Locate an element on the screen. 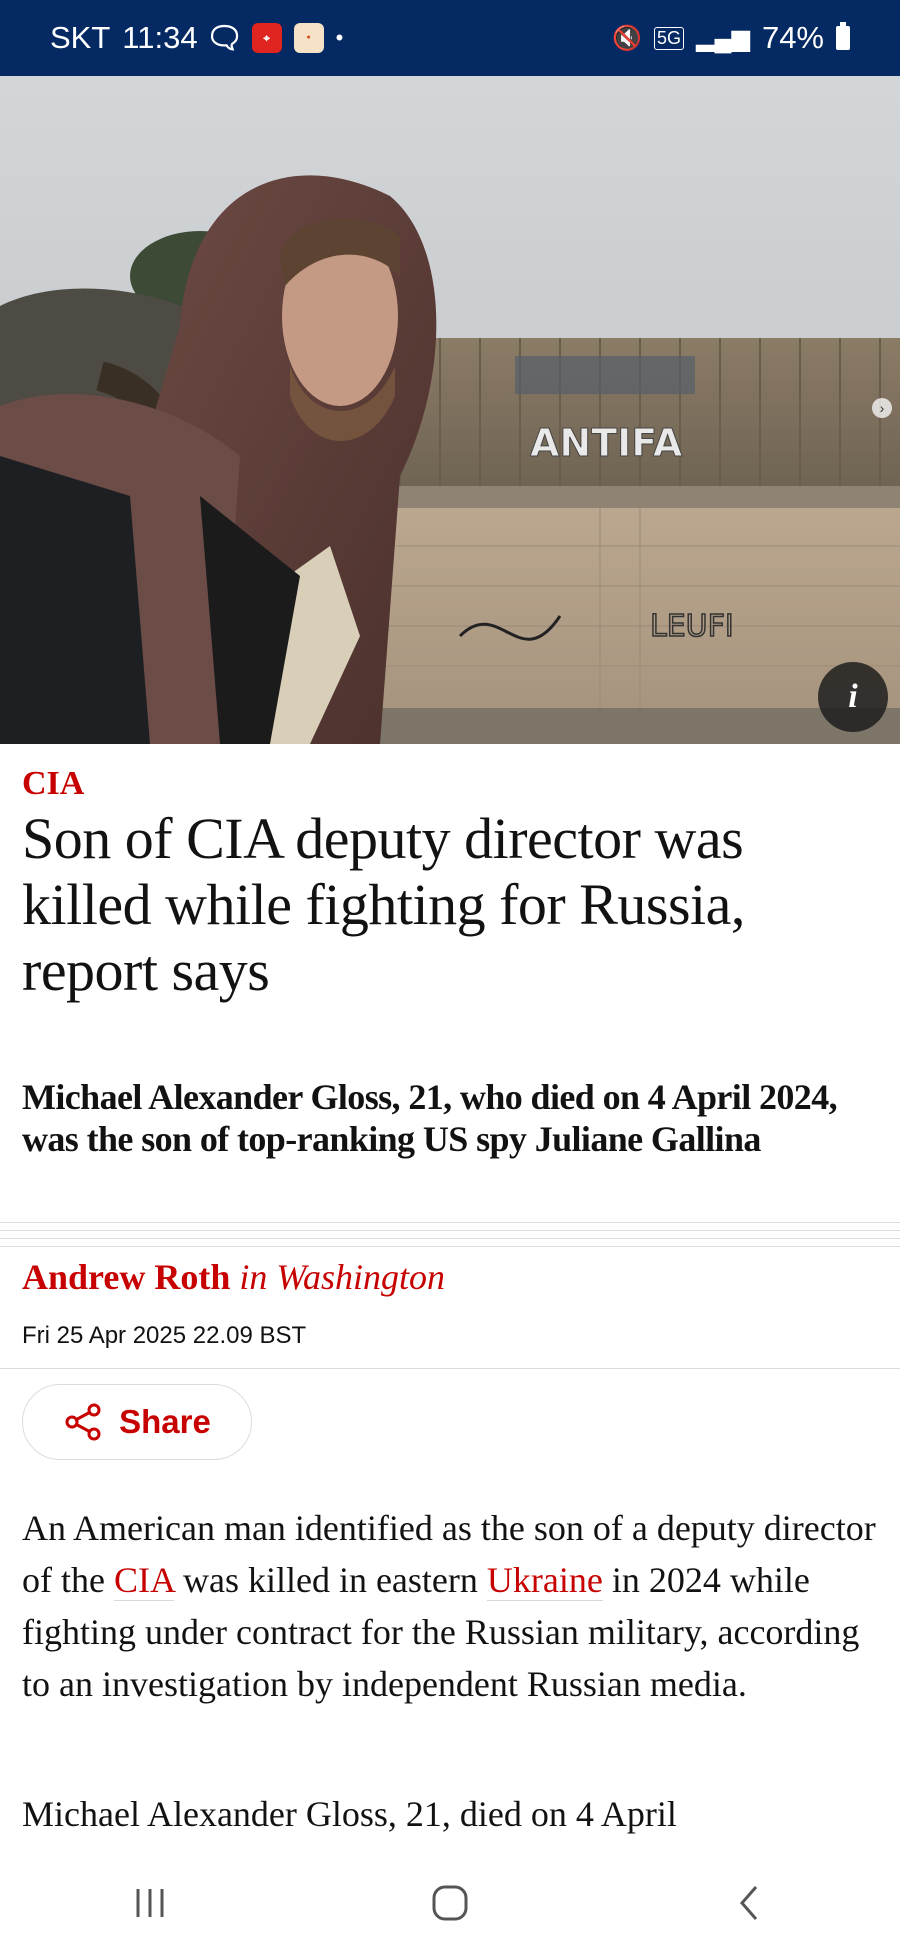 This screenshot has width=900, height=1950. windows is located at coordinates (605, 375).